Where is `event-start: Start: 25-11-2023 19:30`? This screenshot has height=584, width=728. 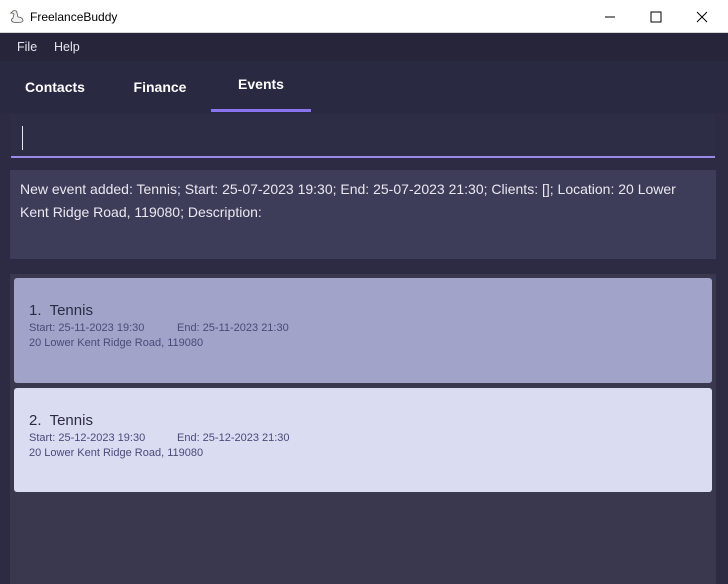 event-start: Start: 25-11-2023 19:30 is located at coordinates (87, 328).